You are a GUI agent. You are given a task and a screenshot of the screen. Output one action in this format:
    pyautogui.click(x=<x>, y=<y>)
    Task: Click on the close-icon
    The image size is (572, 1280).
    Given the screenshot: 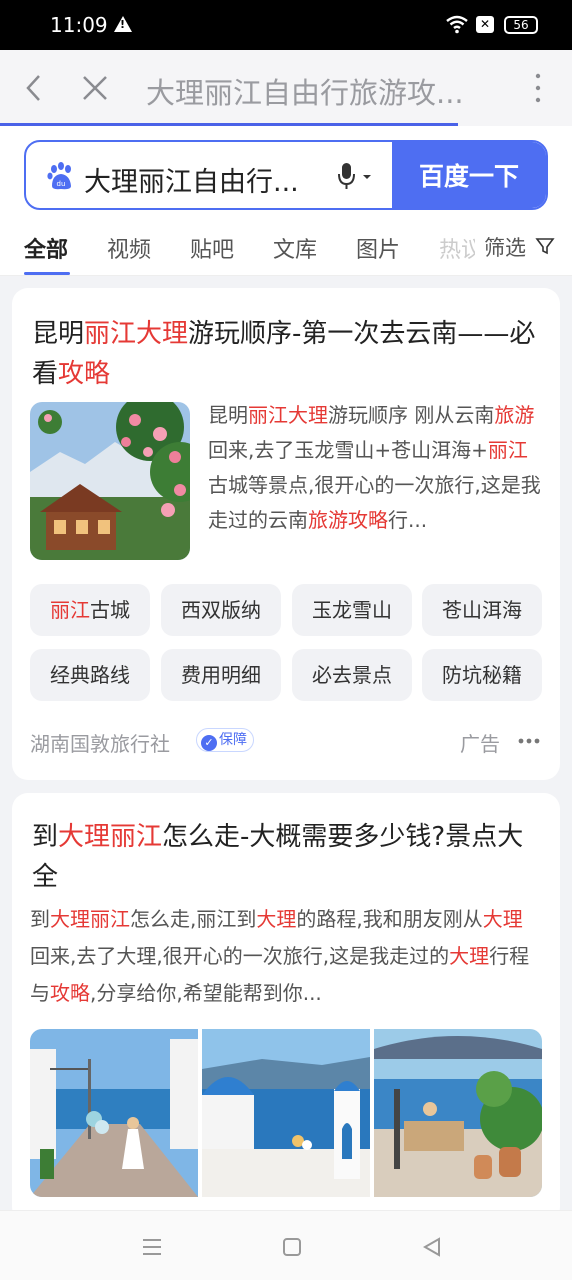 What is the action you would take?
    pyautogui.click(x=95, y=88)
    